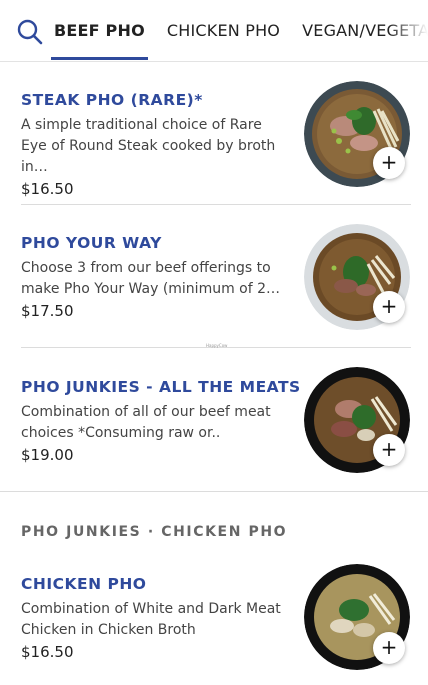  I want to click on watermark: HappyCow, so click(217, 345).